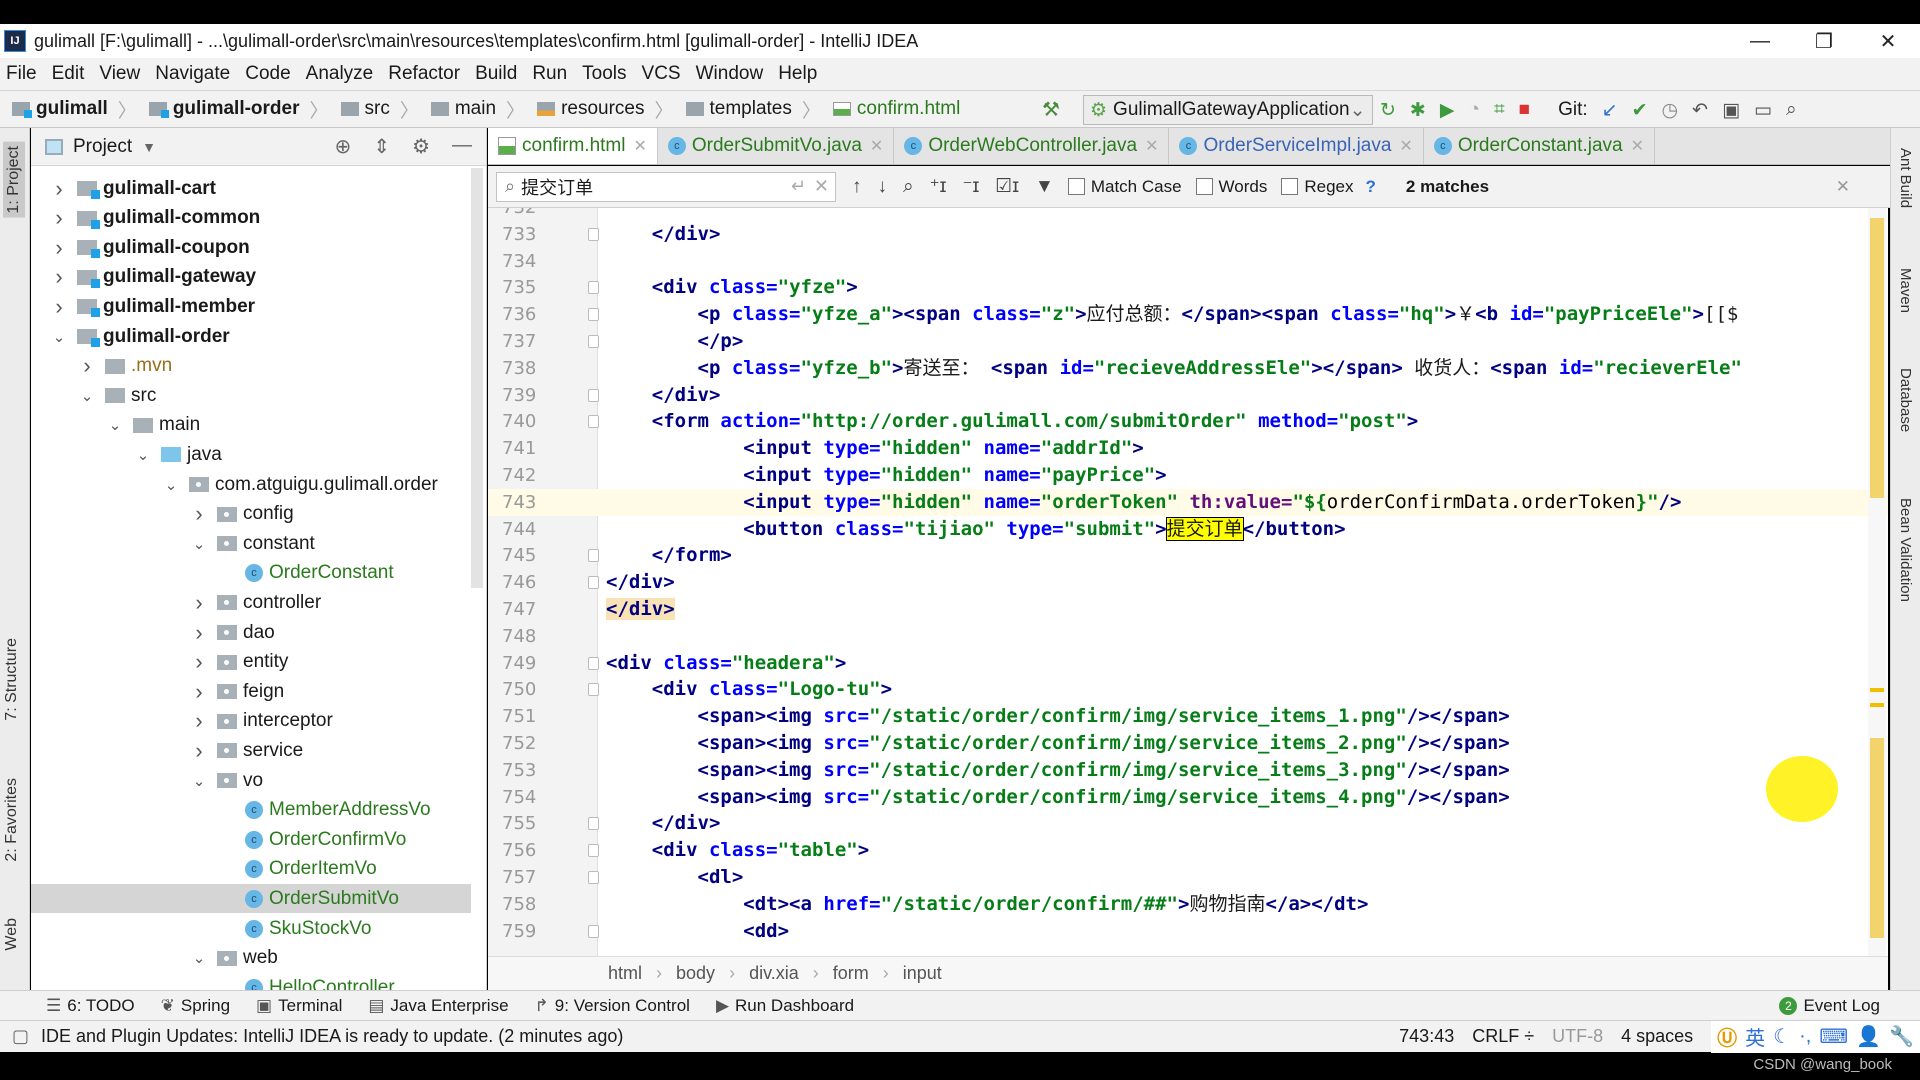  Describe the element at coordinates (1188, 823) in the screenshot. I see `code-line: 755 </div>` at that location.